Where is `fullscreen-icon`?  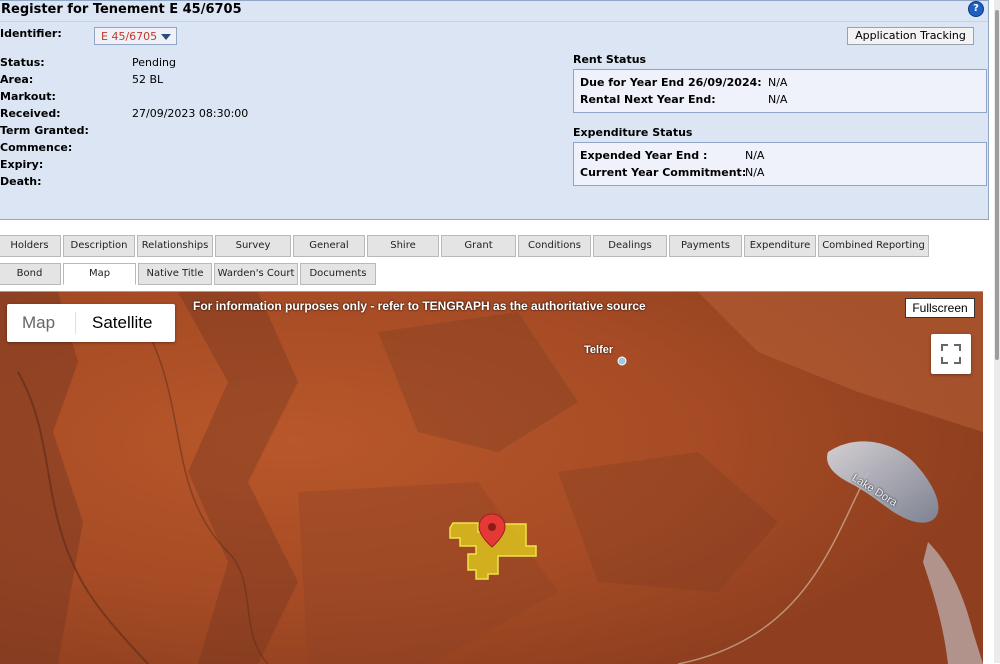
fullscreen-icon is located at coordinates (951, 354).